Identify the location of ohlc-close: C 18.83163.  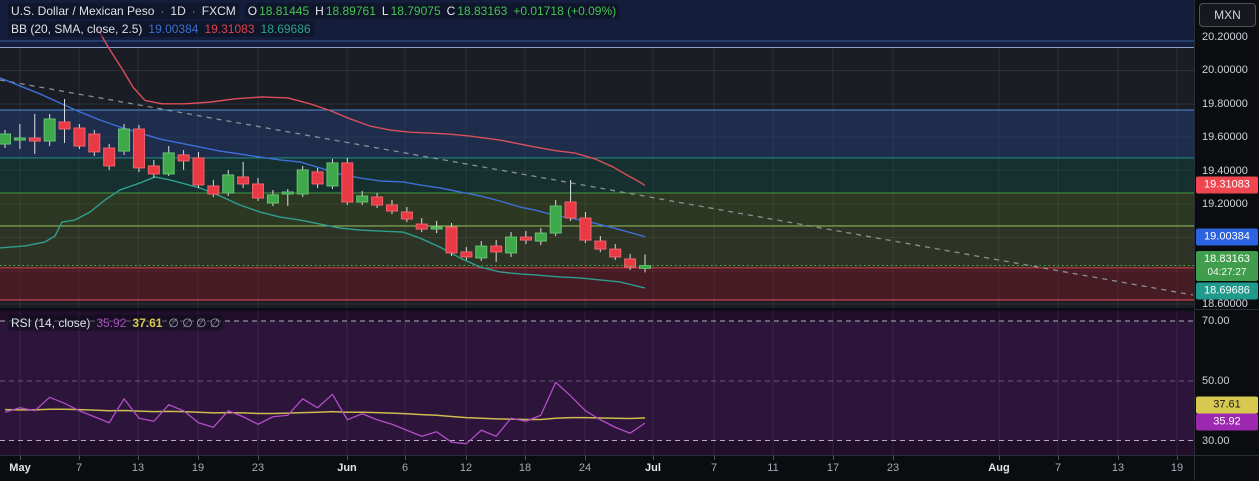
(477, 11).